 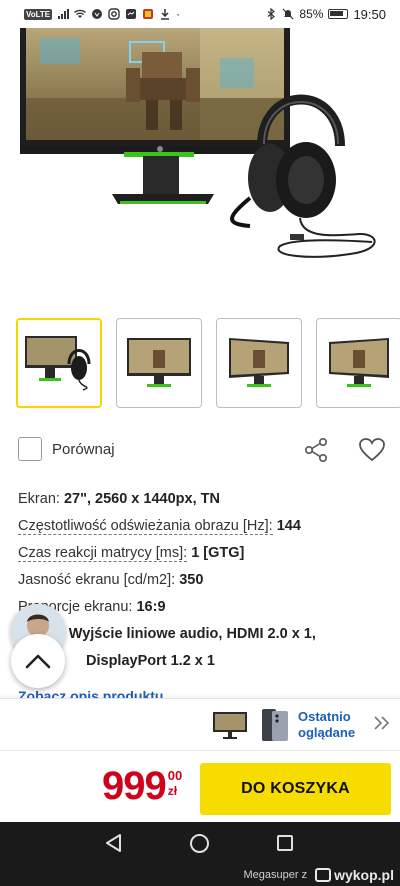 I want to click on mute-bell-icon, so click(x=288, y=14).